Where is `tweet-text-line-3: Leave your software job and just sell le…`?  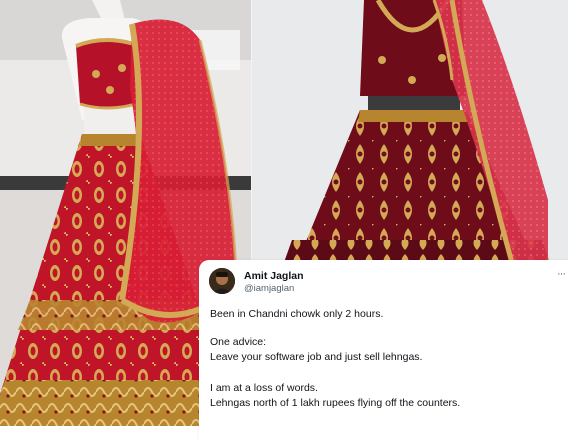
tweet-text-line-3: Leave your software job and just sell le… is located at coordinates (316, 357).